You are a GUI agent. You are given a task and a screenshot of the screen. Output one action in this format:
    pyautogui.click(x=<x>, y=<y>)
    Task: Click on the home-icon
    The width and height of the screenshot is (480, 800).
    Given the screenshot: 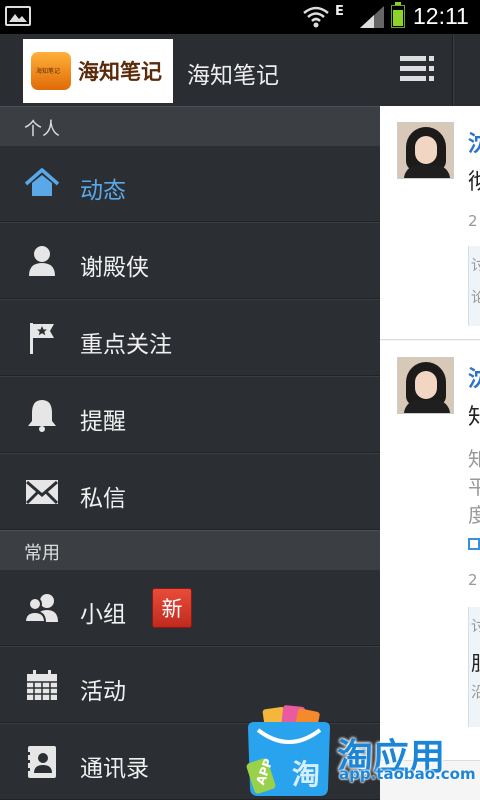 What is the action you would take?
    pyautogui.click(x=42, y=182)
    